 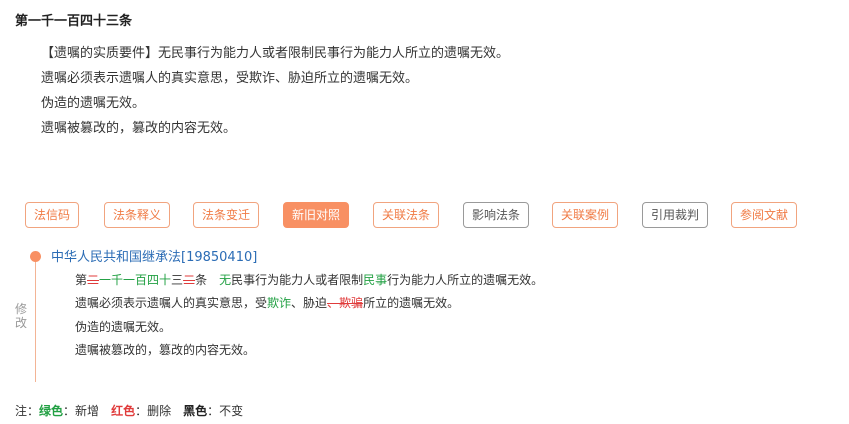 What do you see at coordinates (585, 215) in the screenshot?
I see `tab-related-cases: 关联案例` at bounding box center [585, 215].